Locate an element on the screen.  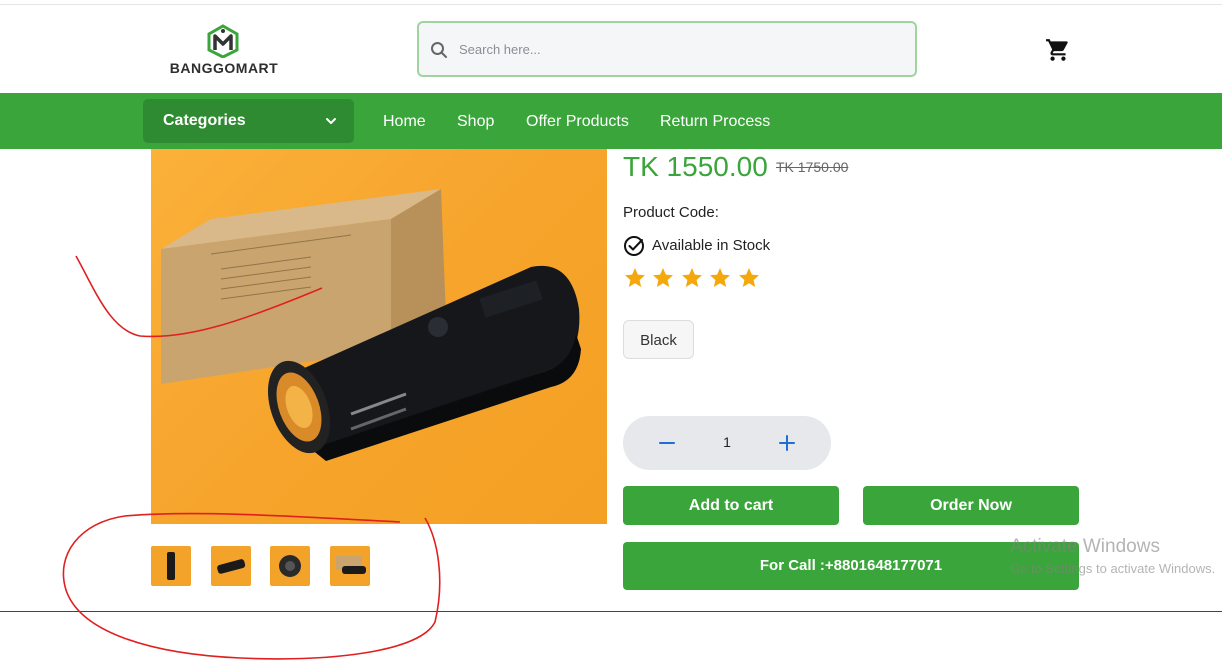
search-bar is located at coordinates (667, 49).